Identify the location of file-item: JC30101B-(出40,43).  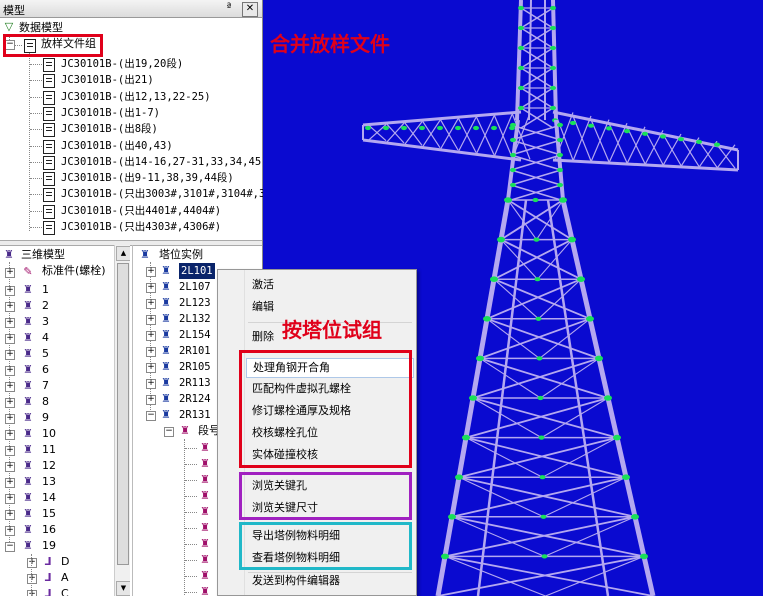
(117, 146).